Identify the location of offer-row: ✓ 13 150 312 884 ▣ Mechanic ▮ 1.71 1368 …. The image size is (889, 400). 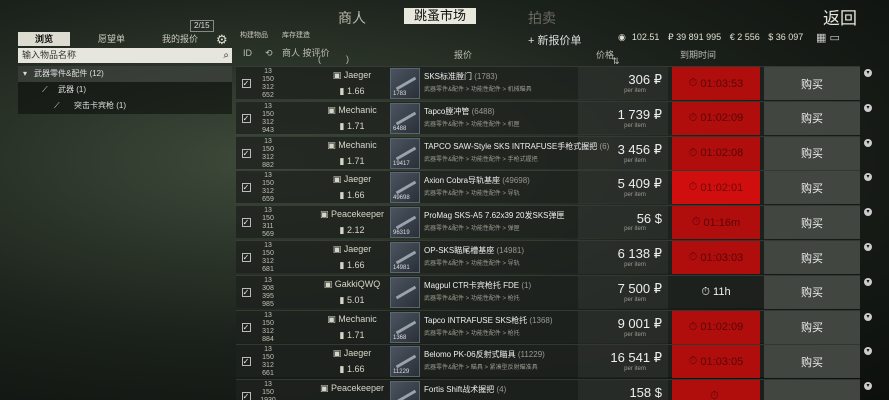
(554, 326).